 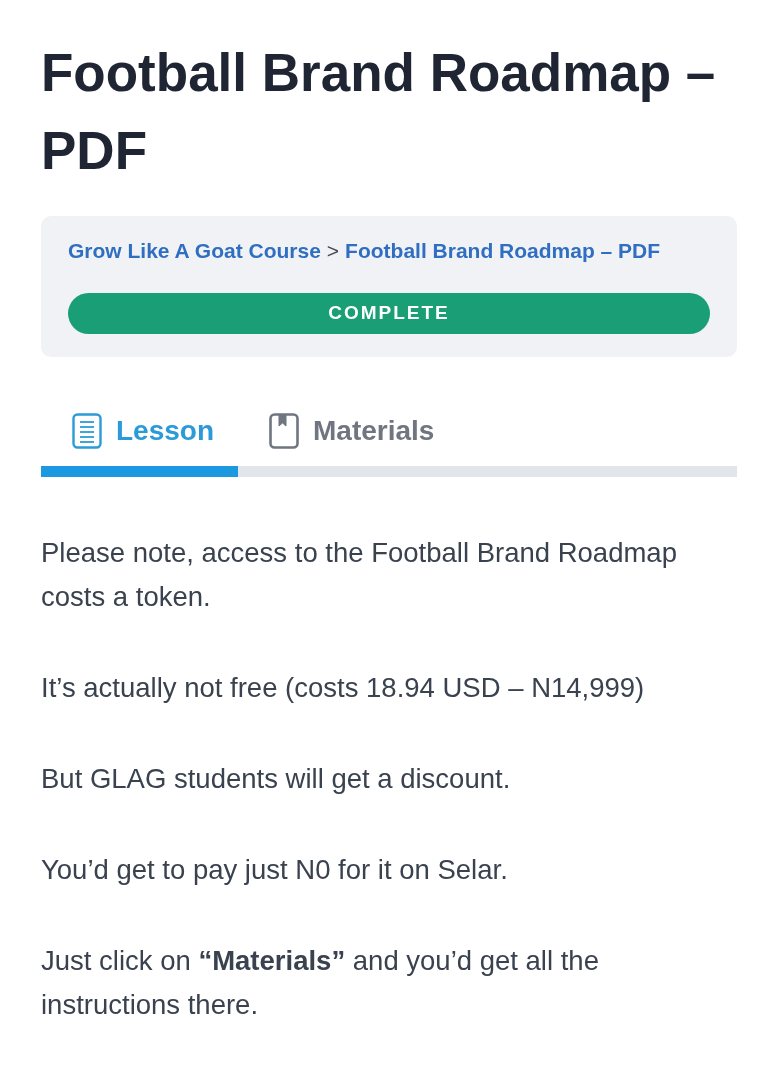 What do you see at coordinates (389, 313) in the screenshot?
I see `complete-button: COMPLETE` at bounding box center [389, 313].